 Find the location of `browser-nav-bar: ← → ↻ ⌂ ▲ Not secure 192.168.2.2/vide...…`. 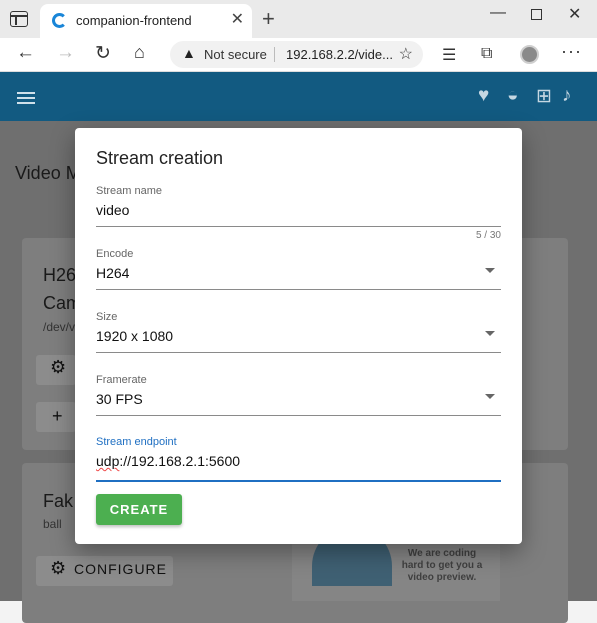

browser-nav-bar: ← → ↻ ⌂ ▲ Not secure 192.168.2.2/vide...… is located at coordinates (298, 55).